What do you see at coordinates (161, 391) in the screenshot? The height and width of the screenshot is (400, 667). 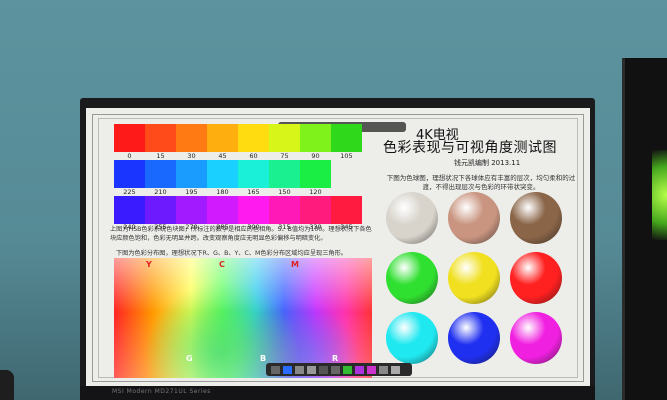 I see `monitor-brand: MSI Modern MD271UL Series` at bounding box center [161, 391].